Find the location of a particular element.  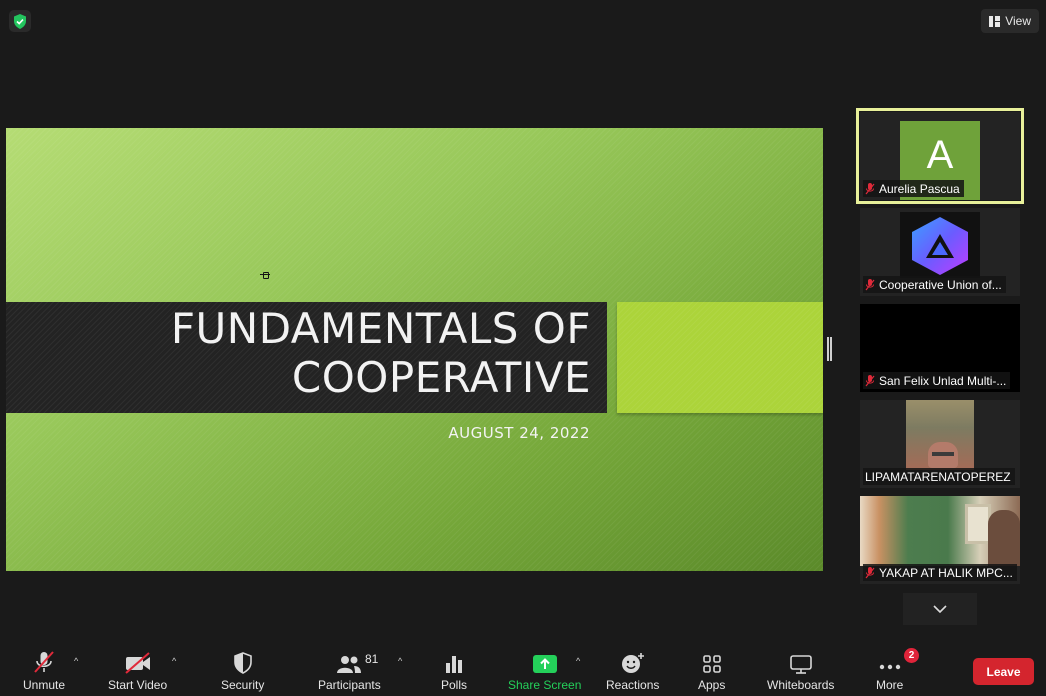

chevron-down-icon is located at coordinates (940, 609).